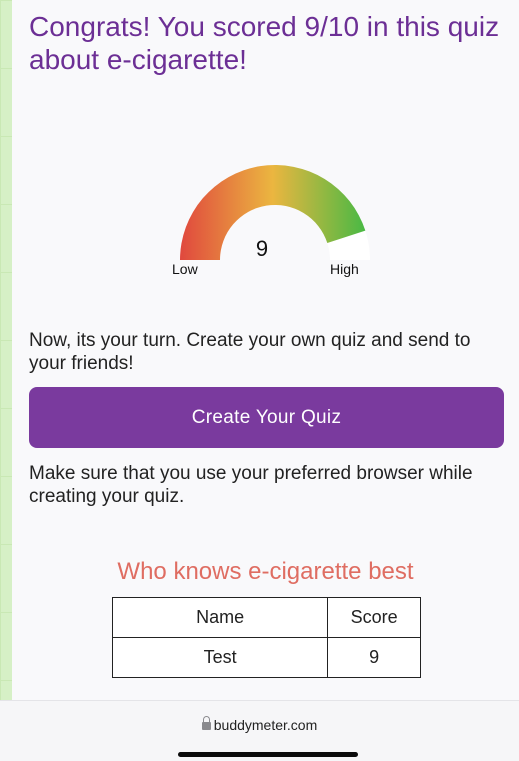  What do you see at coordinates (374, 657) in the screenshot?
I see `row-score-cell: 9` at bounding box center [374, 657].